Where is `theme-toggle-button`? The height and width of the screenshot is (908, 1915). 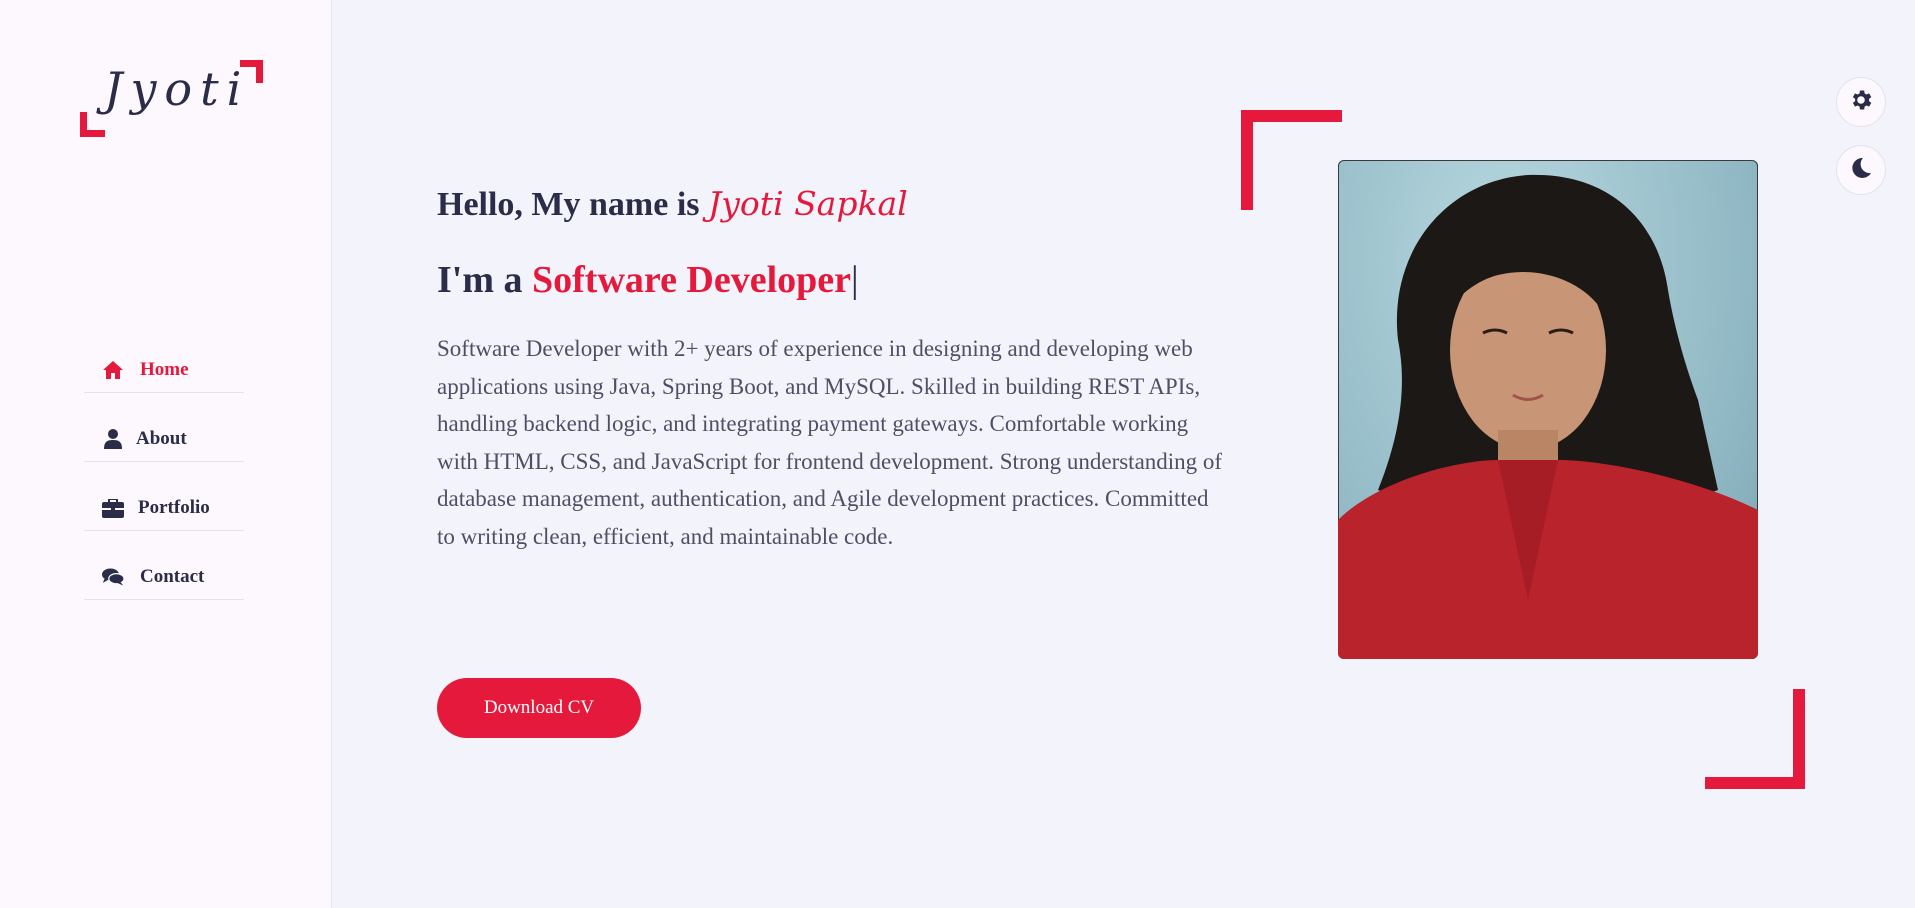 theme-toggle-button is located at coordinates (1861, 170).